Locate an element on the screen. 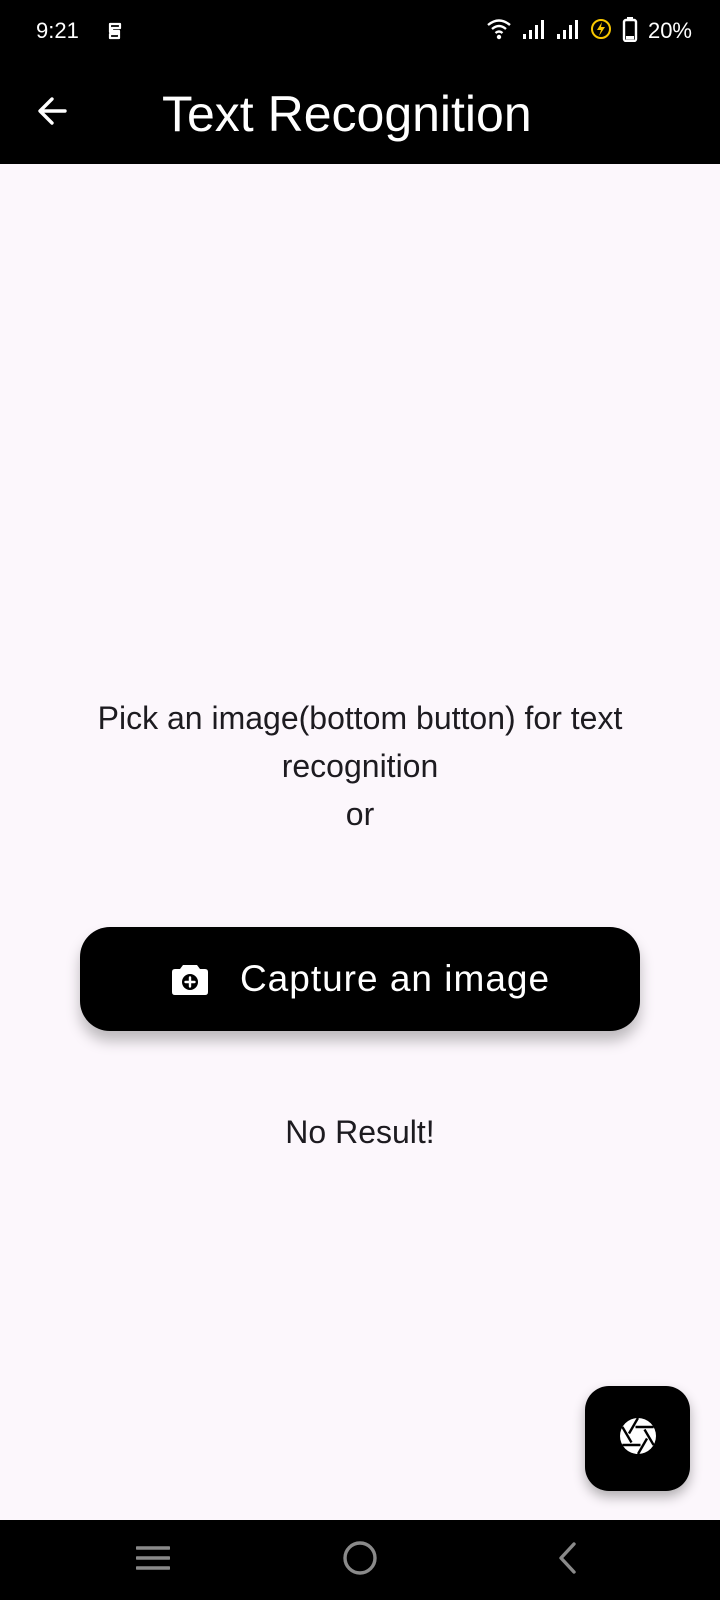 Image resolution: width=720 pixels, height=1600 pixels. nav-back-button is located at coordinates (568, 1560).